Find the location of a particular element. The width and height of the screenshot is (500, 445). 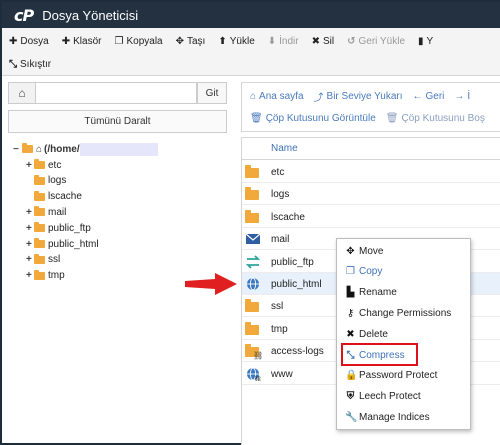

menu-item-manage-indices: 🔧 Manage Indices is located at coordinates (387, 417).